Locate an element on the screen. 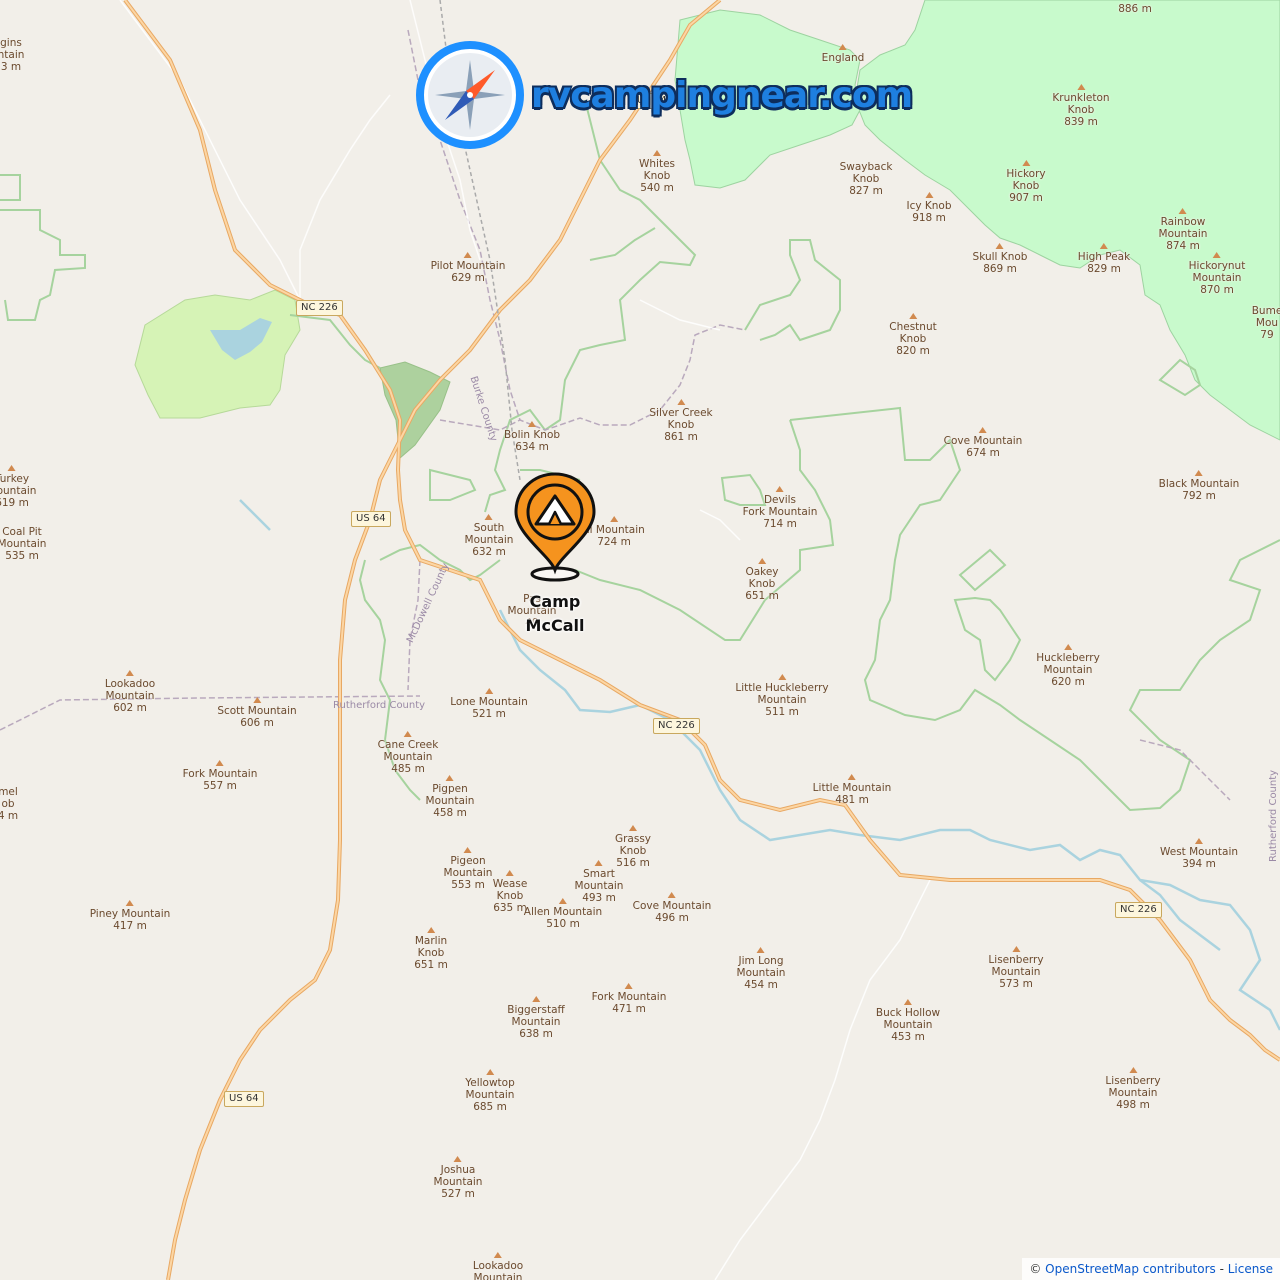 The height and width of the screenshot is (1280, 1280). peak-name: ob is located at coordinates (8, 804).